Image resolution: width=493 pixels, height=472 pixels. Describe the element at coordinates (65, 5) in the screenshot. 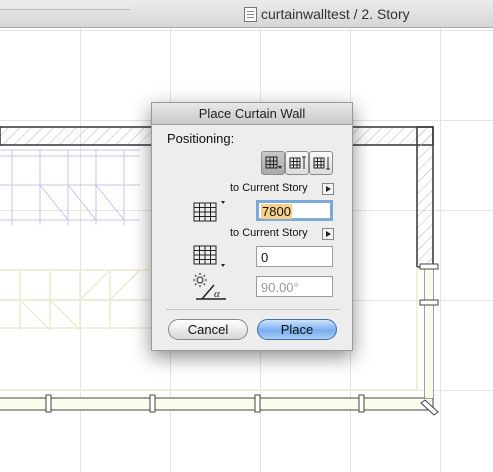

I see `toolbar-strip` at that location.